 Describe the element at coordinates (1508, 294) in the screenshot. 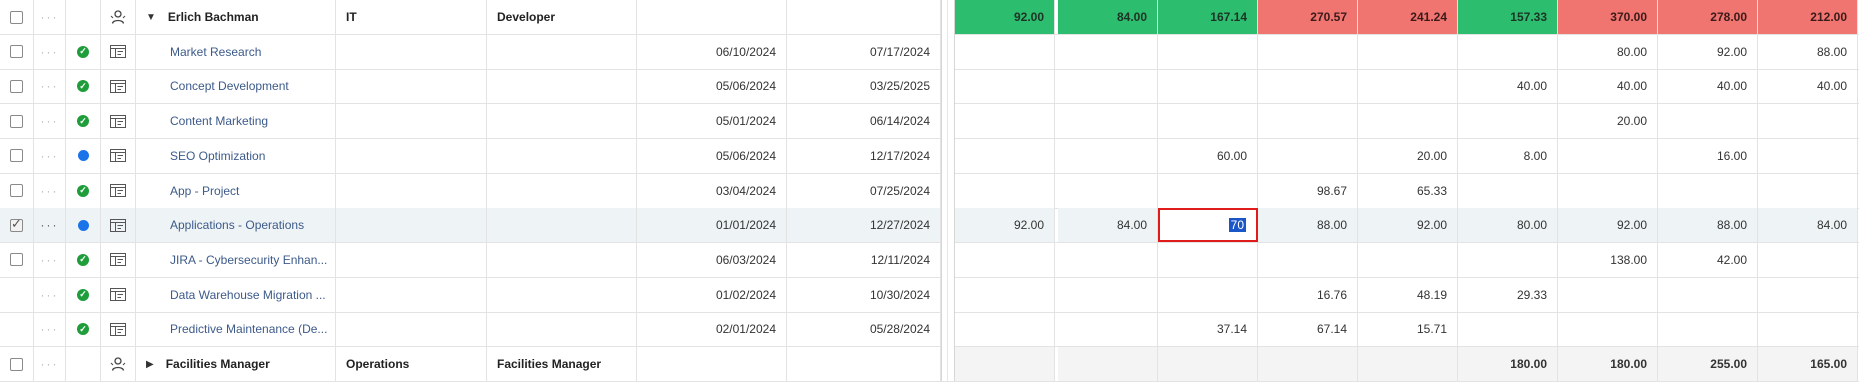

I see `allocation-value-cell: 29.33` at that location.